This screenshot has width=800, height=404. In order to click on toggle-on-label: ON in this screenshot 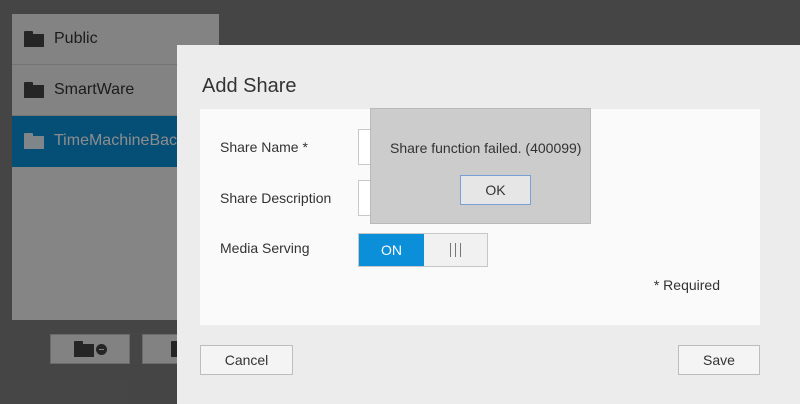, I will do `click(391, 250)`.